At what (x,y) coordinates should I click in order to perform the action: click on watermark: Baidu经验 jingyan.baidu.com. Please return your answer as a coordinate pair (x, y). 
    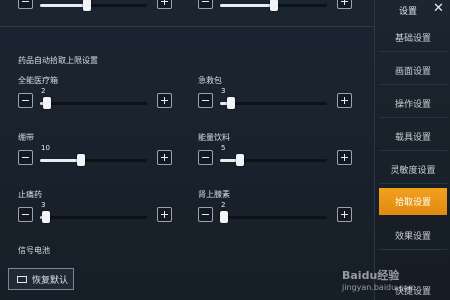
    Looking at the image, I should click on (379, 282).